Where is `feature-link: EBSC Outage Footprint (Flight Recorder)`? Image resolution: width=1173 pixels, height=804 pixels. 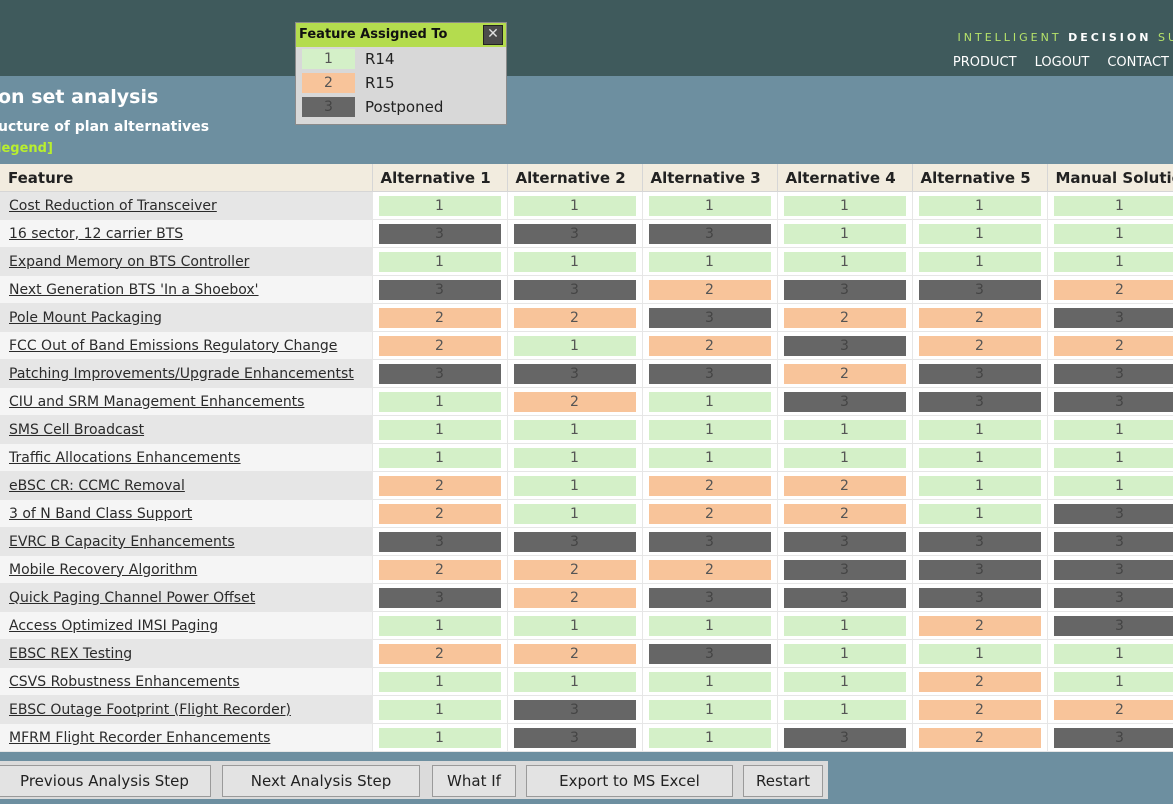 feature-link: EBSC Outage Footprint (Flight Recorder) is located at coordinates (150, 710).